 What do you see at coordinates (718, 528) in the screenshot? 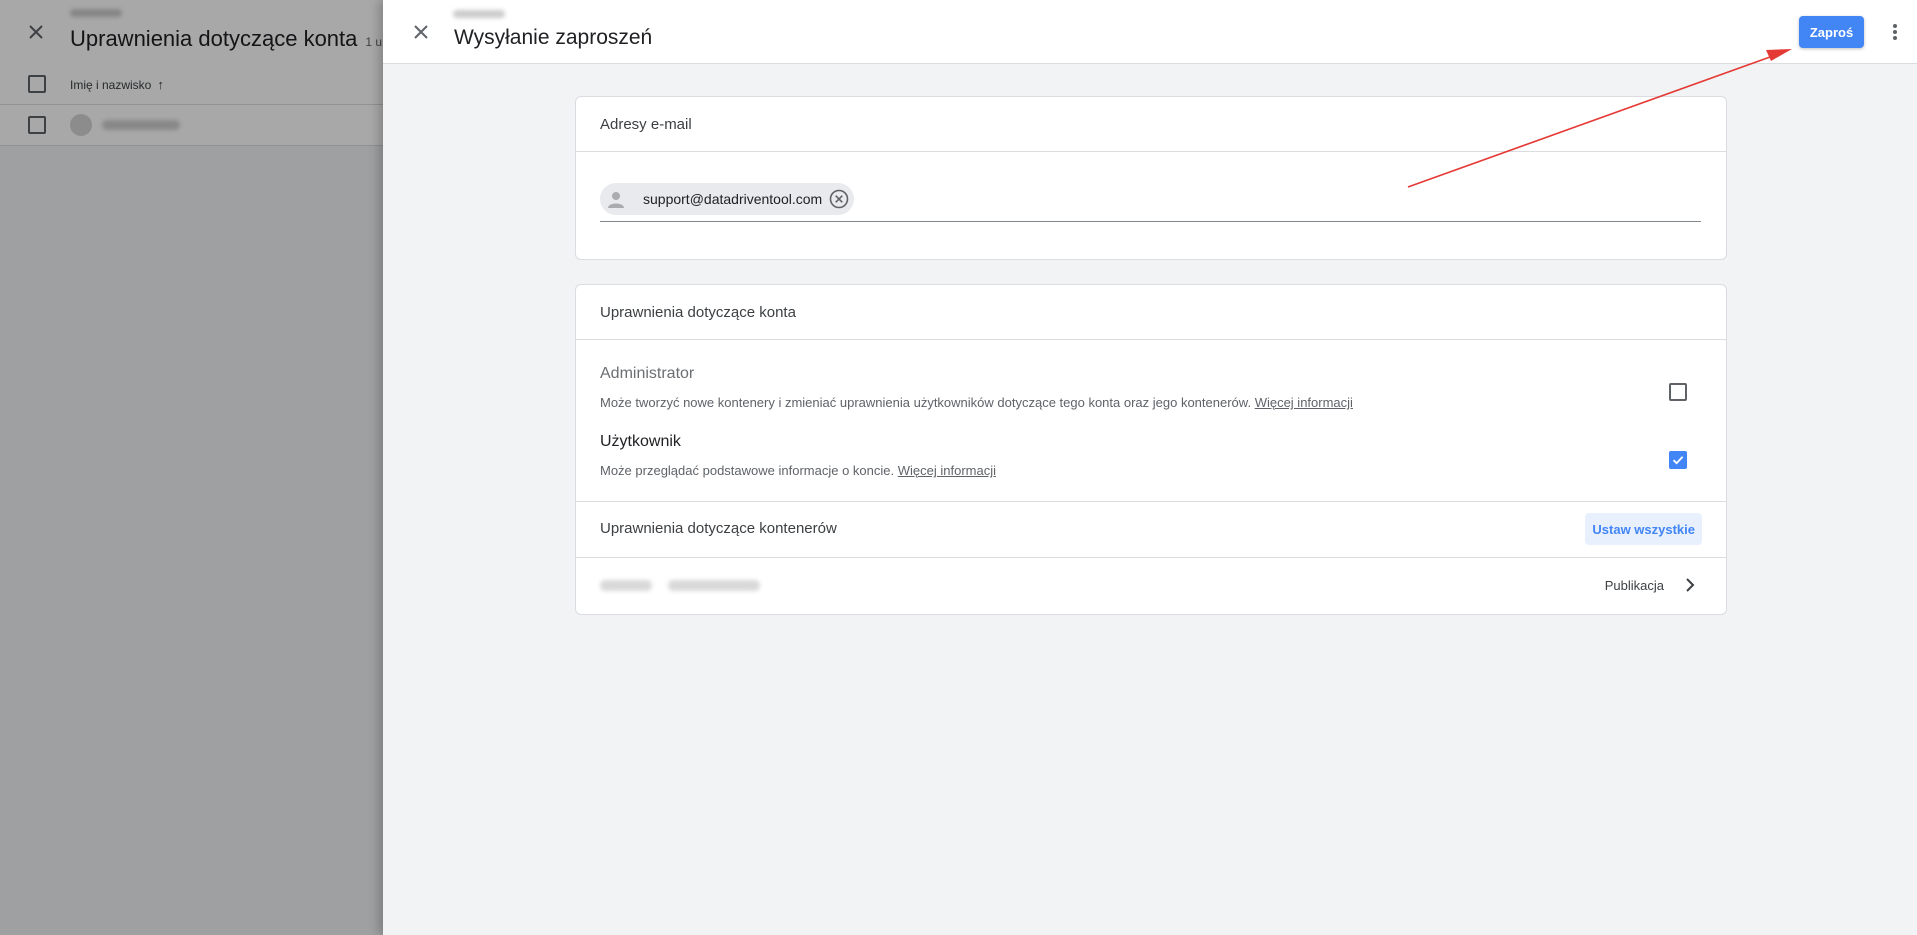
I see `container-permissions-heading: Uprawnienia dotyczące kontenerów` at bounding box center [718, 528].